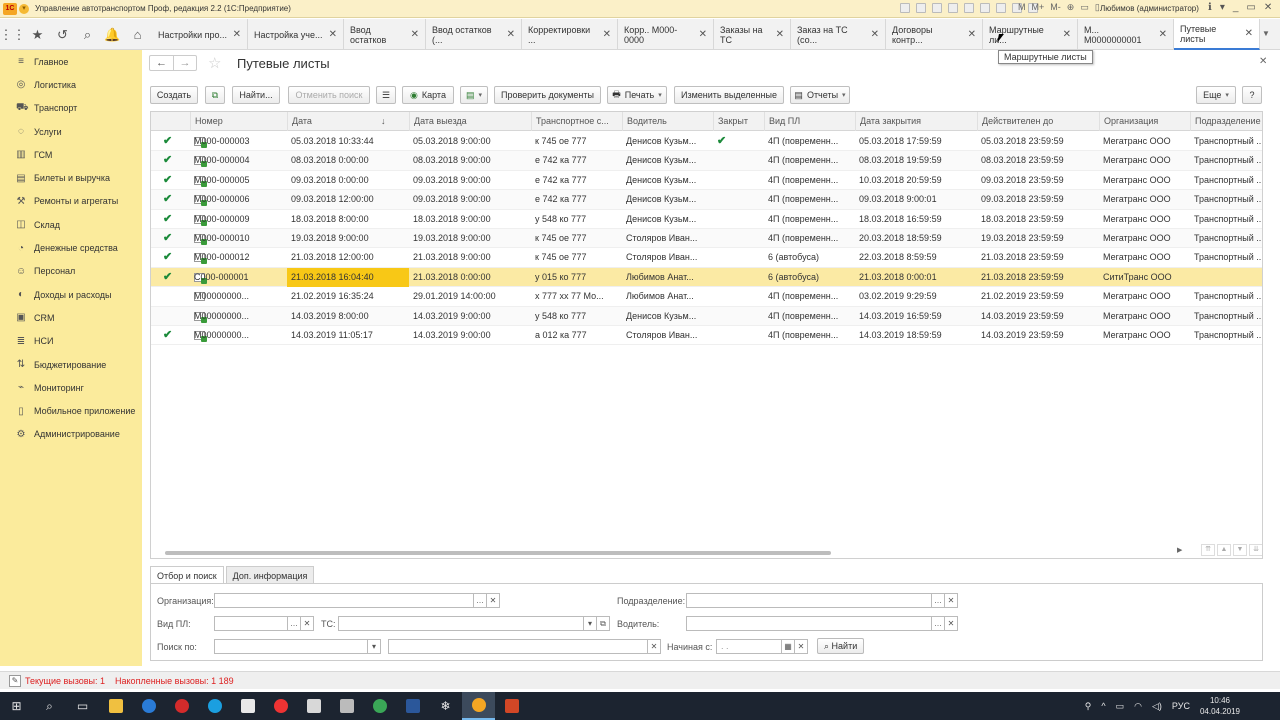 This screenshot has height=720, width=1280. I want to click on window-tab: Ввод остатков ✕, so click(385, 34).